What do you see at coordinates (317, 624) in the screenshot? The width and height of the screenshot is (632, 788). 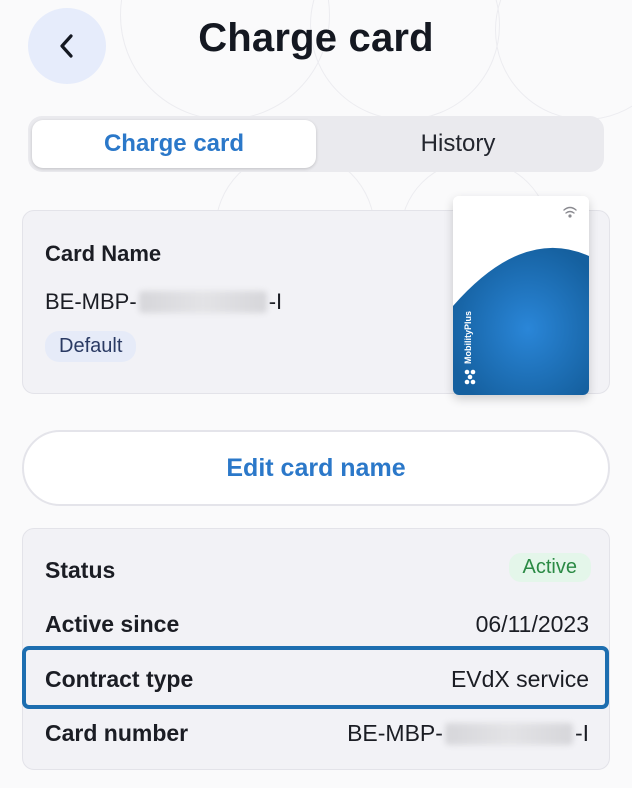 I see `active-since-row: Active since 06/11/2023` at bounding box center [317, 624].